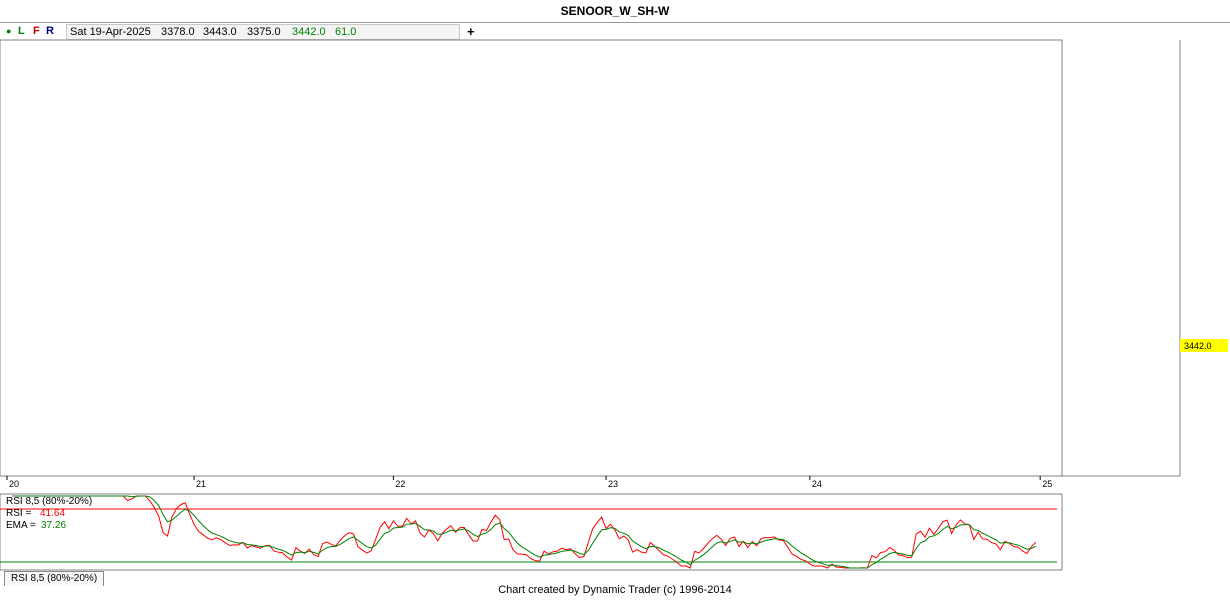  What do you see at coordinates (14, 484) in the screenshot?
I see `x-tick-label: 20` at bounding box center [14, 484].